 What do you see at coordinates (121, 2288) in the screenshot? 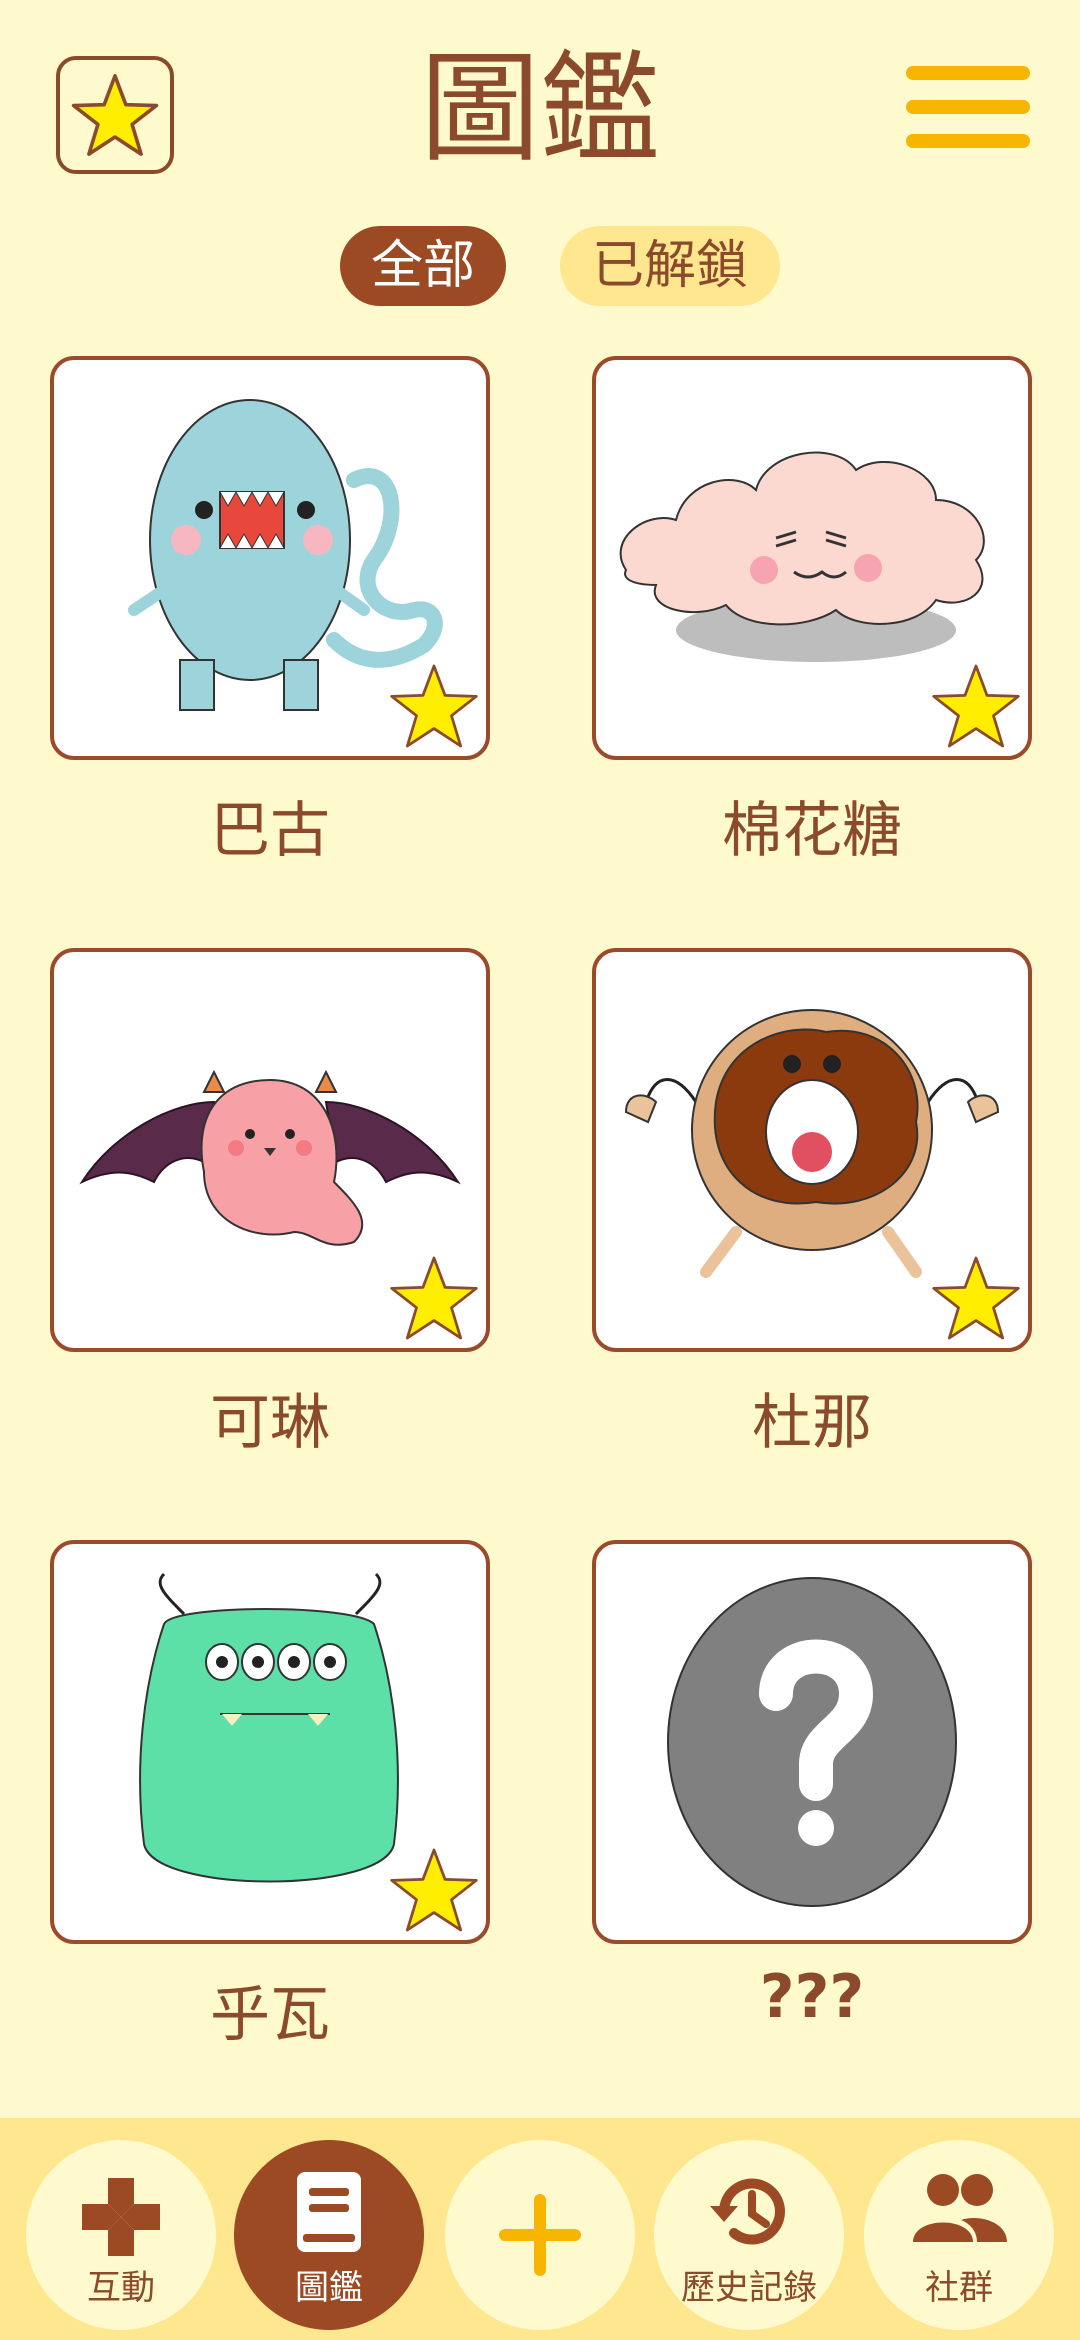
I see `nav-label: 互動` at bounding box center [121, 2288].